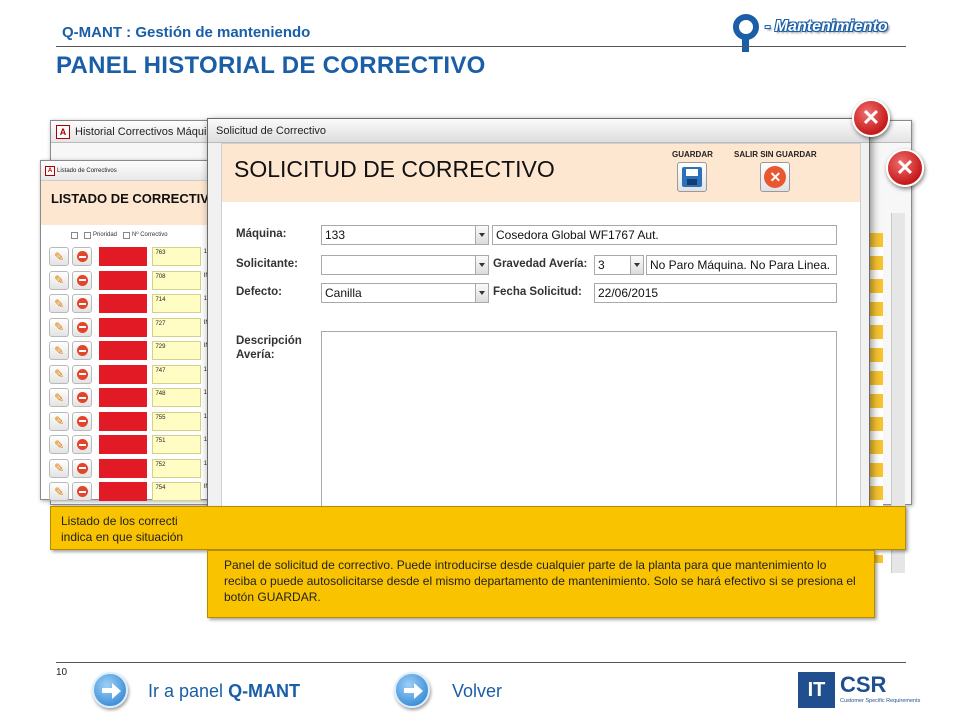  What do you see at coordinates (823, 32) in the screenshot?
I see `mantenimiento-logo: - Mantenimiento` at bounding box center [823, 32].